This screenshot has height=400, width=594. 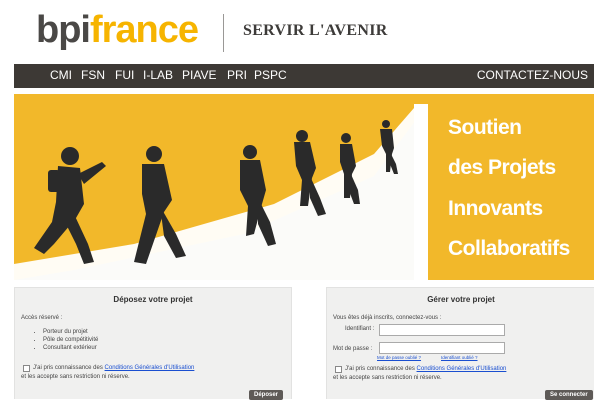 What do you see at coordinates (502, 167) in the screenshot?
I see `banner-line-2: des Projets` at bounding box center [502, 167].